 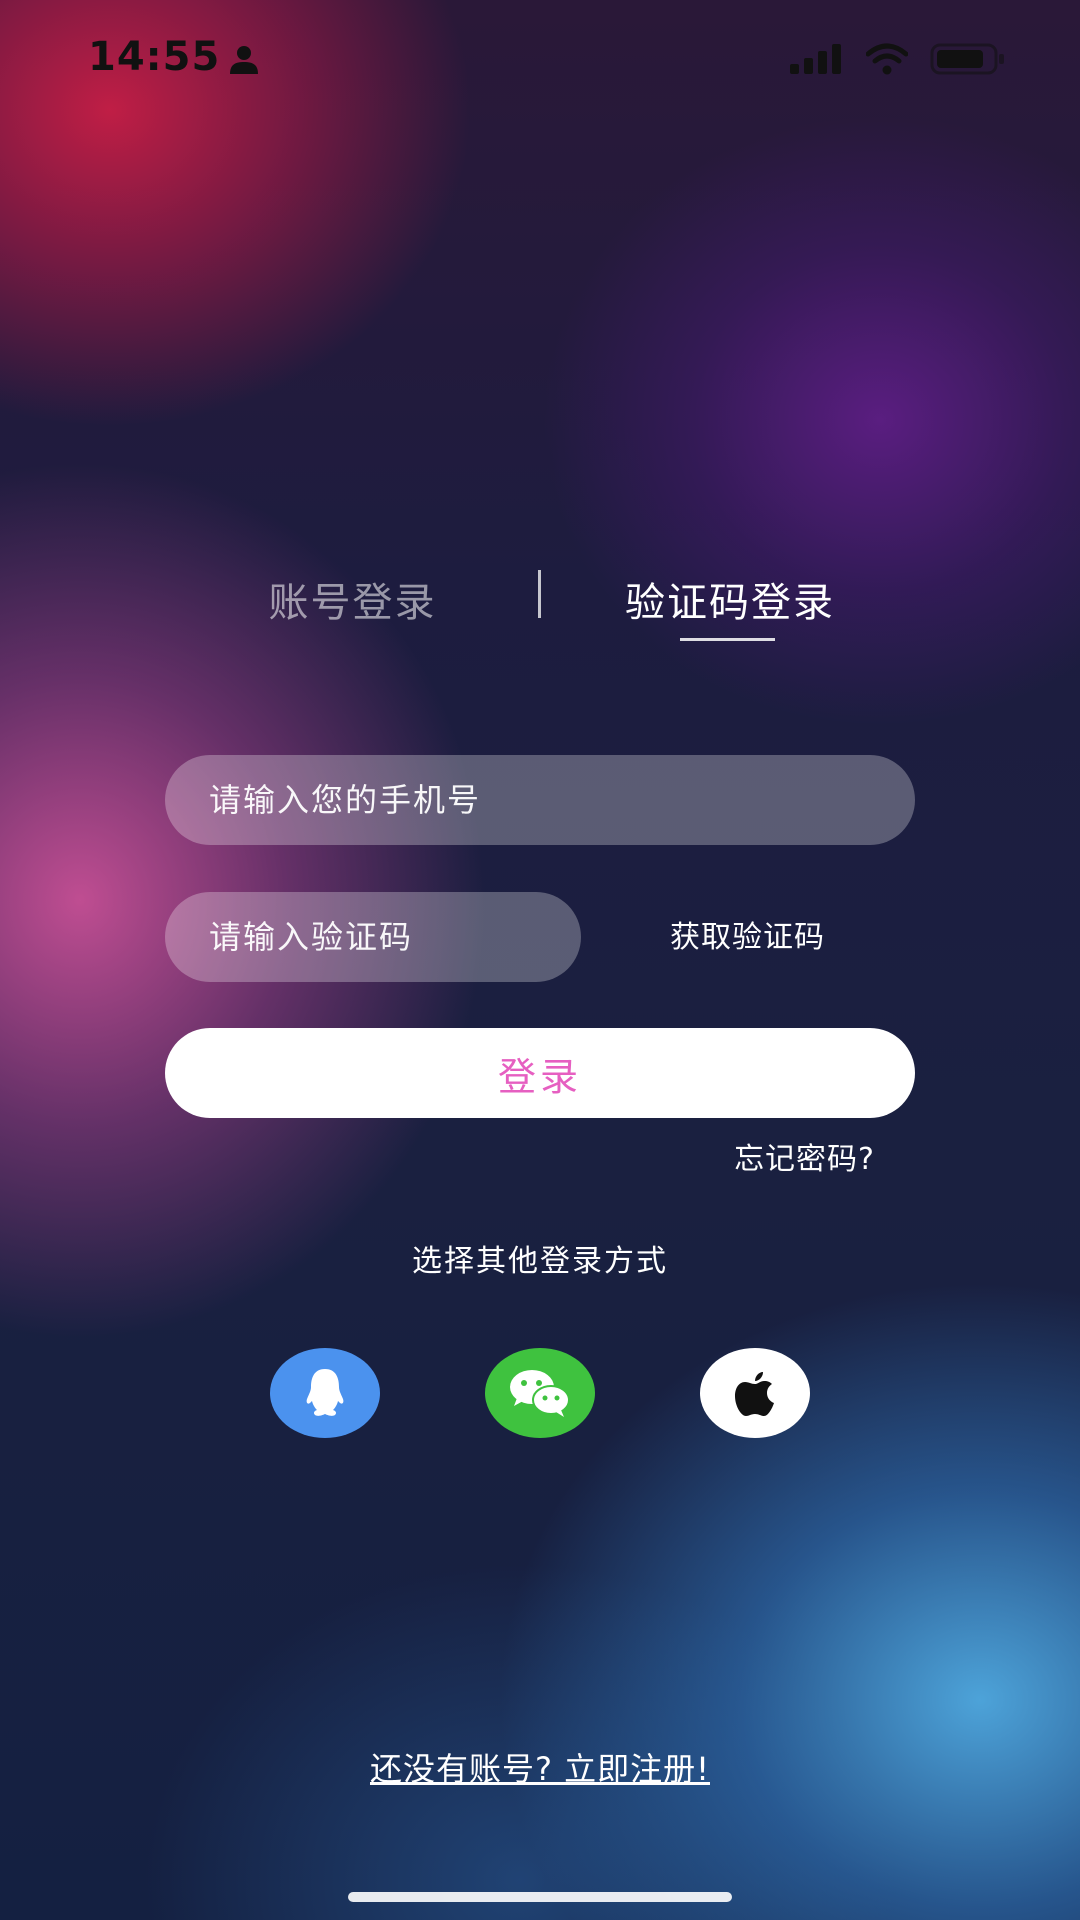 I want to click on qq-penguin-icon, so click(x=325, y=1392).